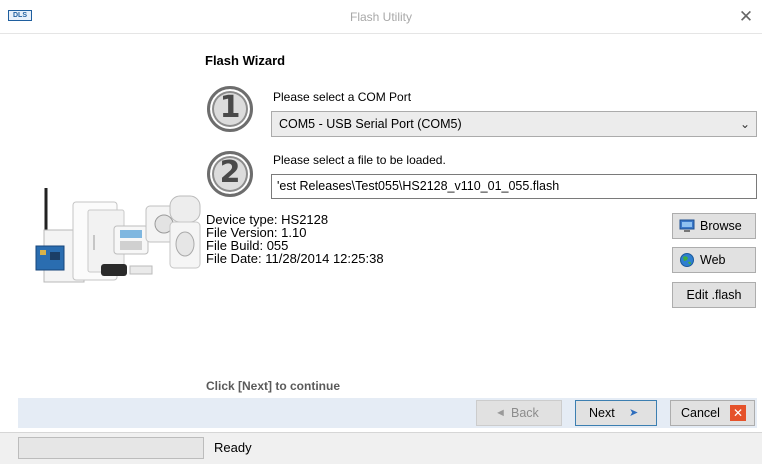  Describe the element at coordinates (746, 17) in the screenshot. I see `close-button: ✕` at that location.